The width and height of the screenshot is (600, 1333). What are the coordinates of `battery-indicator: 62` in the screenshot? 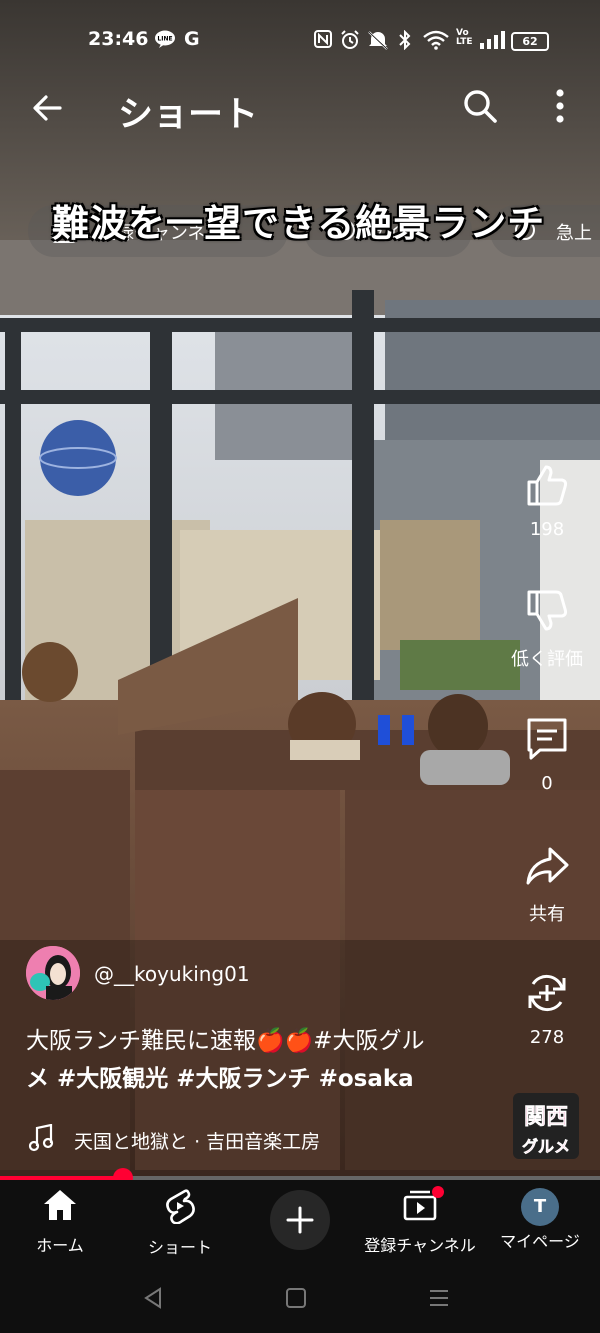 It's located at (530, 41).